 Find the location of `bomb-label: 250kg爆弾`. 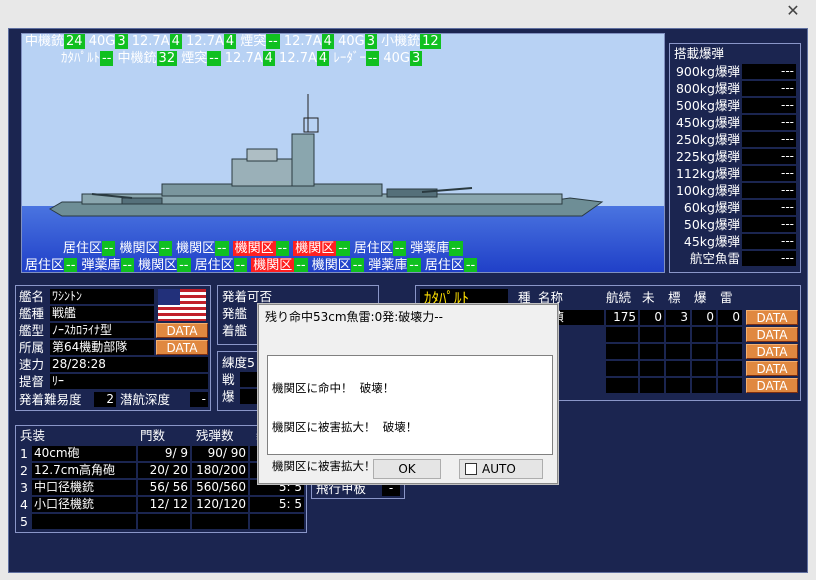

bomb-label: 250kg爆弾 is located at coordinates (707, 139).